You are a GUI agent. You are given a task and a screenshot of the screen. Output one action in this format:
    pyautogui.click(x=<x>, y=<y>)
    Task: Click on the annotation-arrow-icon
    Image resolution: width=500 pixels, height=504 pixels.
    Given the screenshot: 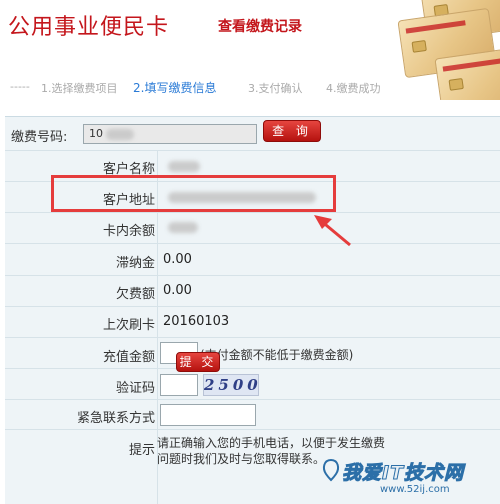 What is the action you would take?
    pyautogui.click(x=332, y=231)
    